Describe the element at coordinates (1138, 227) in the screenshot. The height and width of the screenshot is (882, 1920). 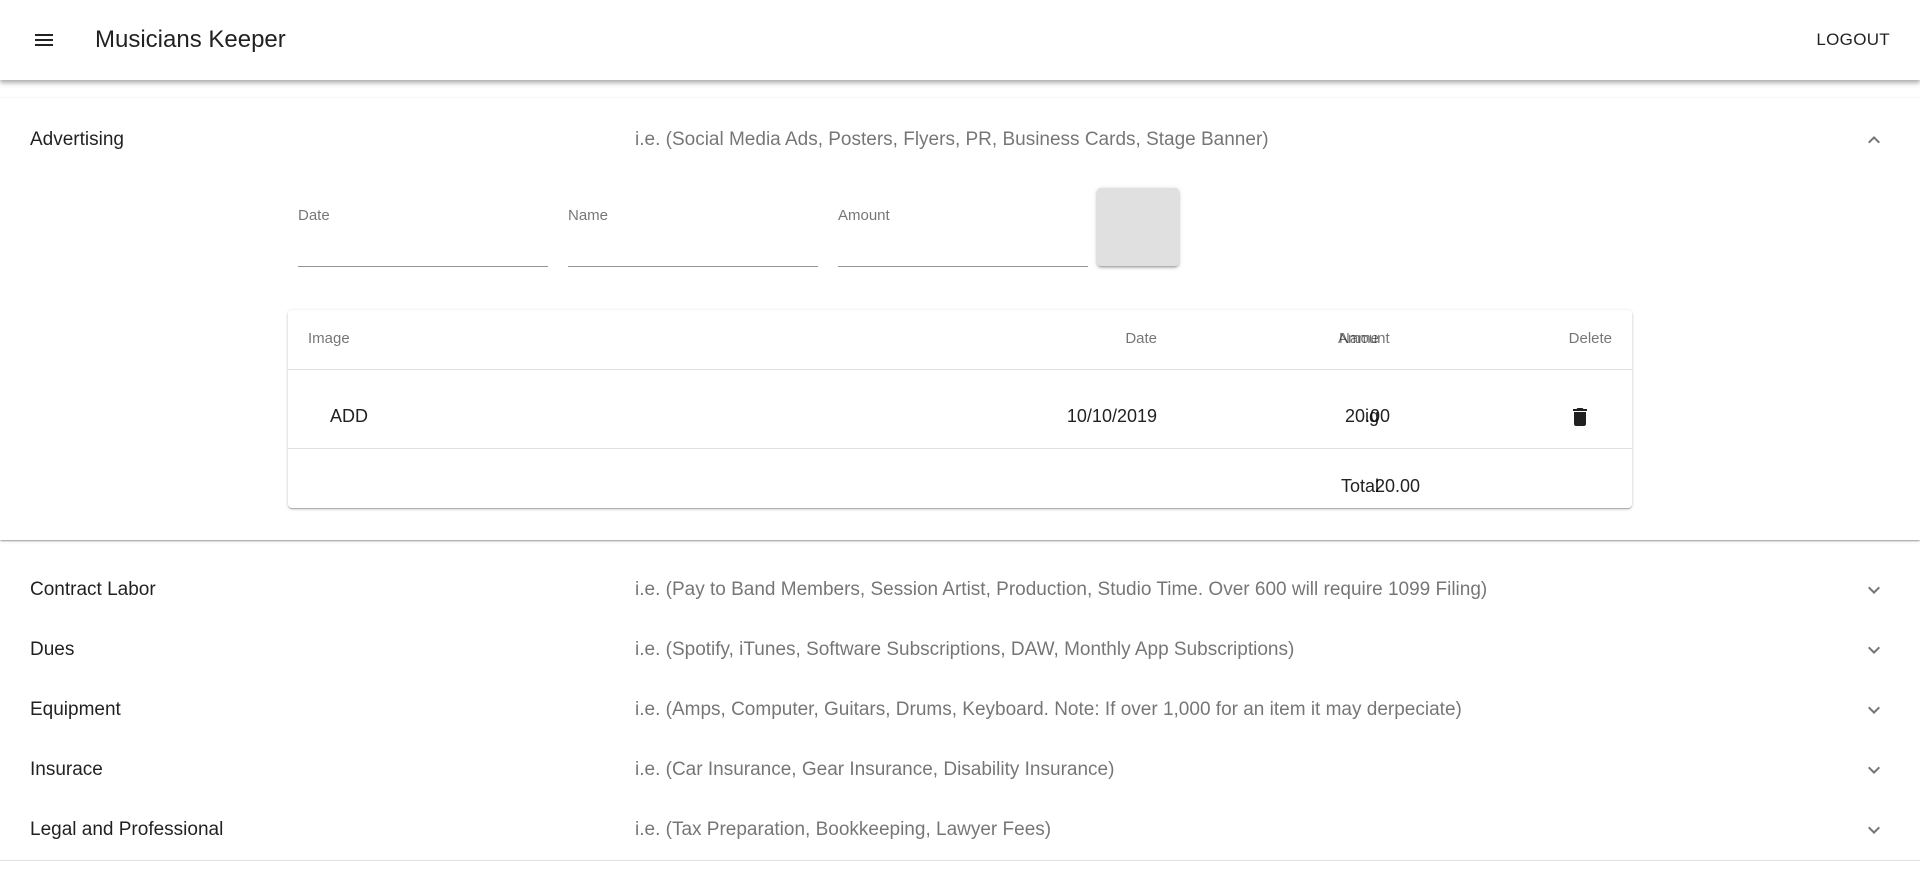
I see `submit-button` at that location.